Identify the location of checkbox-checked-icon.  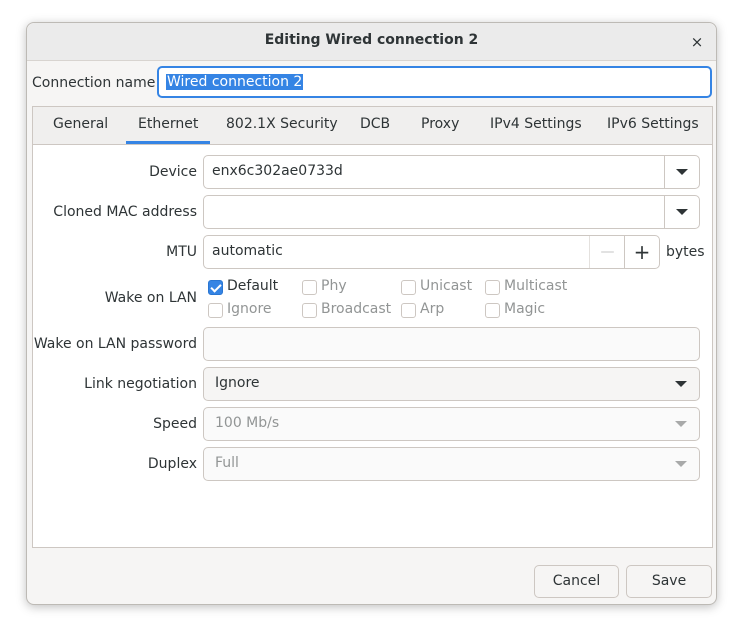
(215, 287).